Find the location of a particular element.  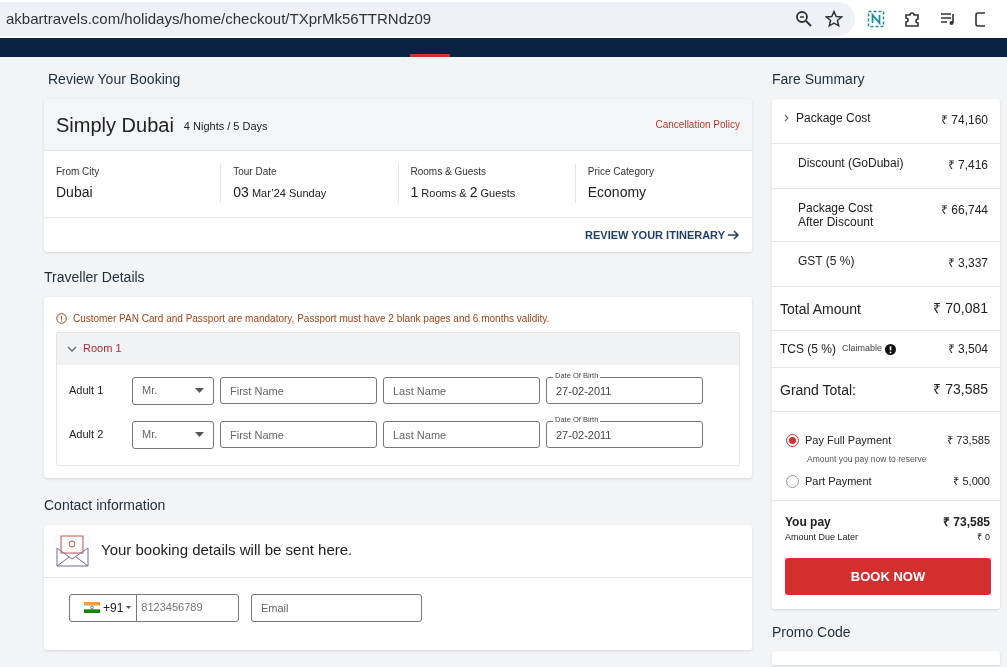

chevron-icon is located at coordinates (787, 118).